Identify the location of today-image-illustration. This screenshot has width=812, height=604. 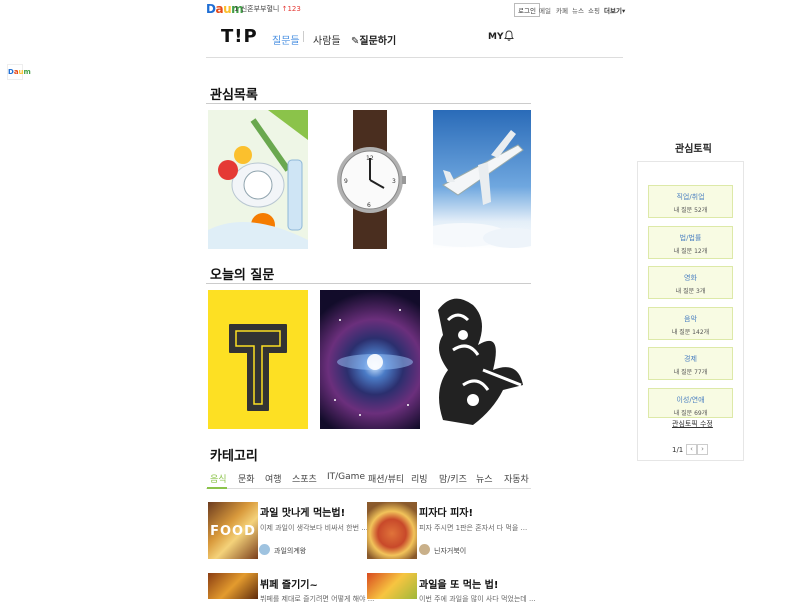
(482, 359).